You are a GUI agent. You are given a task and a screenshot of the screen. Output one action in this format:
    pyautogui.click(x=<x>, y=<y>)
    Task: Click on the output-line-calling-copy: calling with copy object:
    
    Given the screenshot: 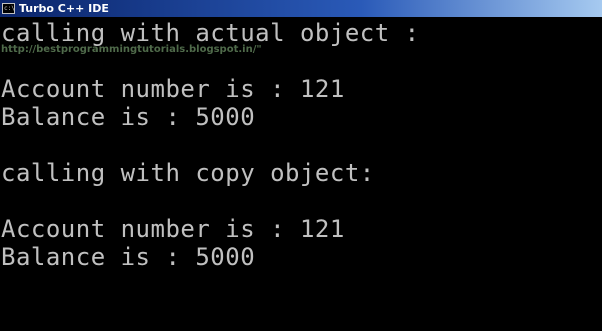 What is the action you would take?
    pyautogui.click(x=188, y=173)
    